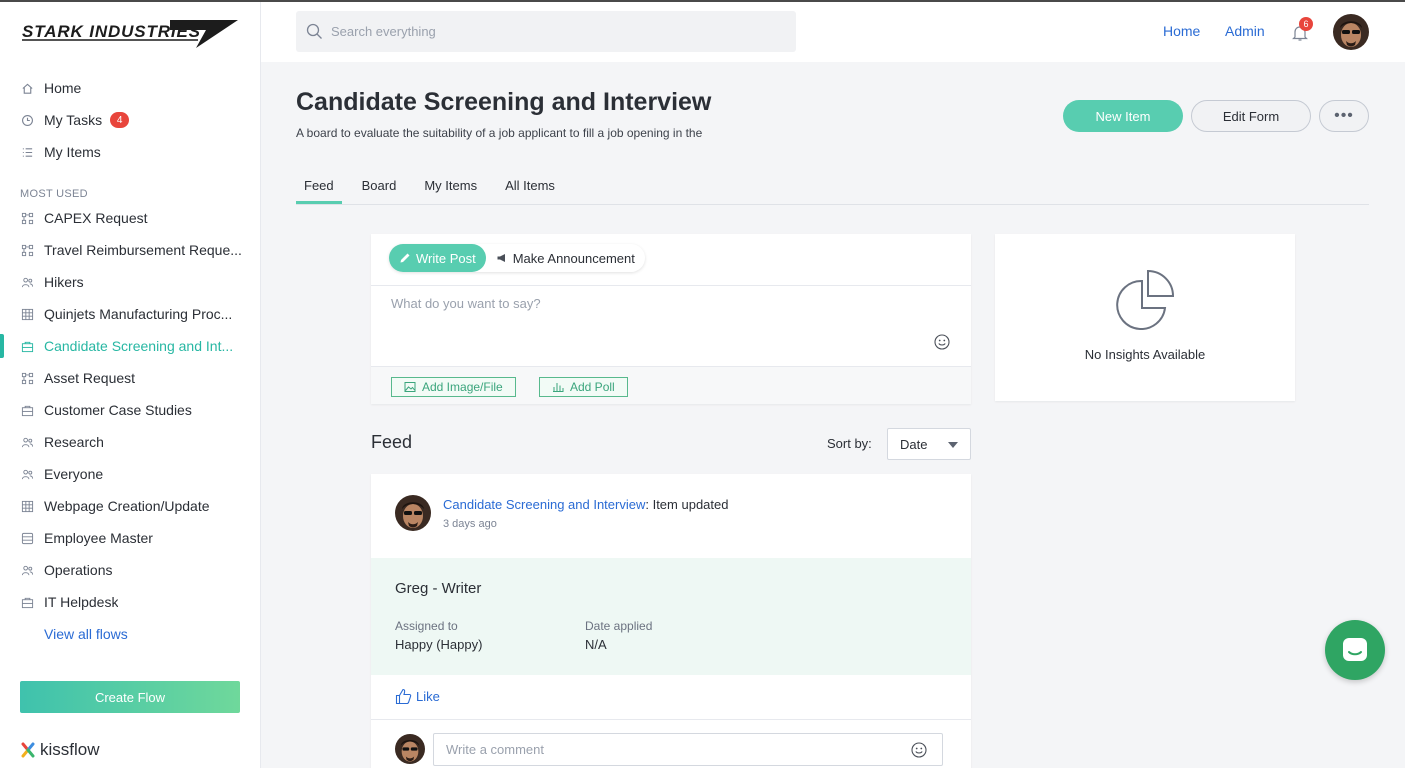  I want to click on sidebar-item-it-helpdesk: IT Helpdesk, so click(130, 602).